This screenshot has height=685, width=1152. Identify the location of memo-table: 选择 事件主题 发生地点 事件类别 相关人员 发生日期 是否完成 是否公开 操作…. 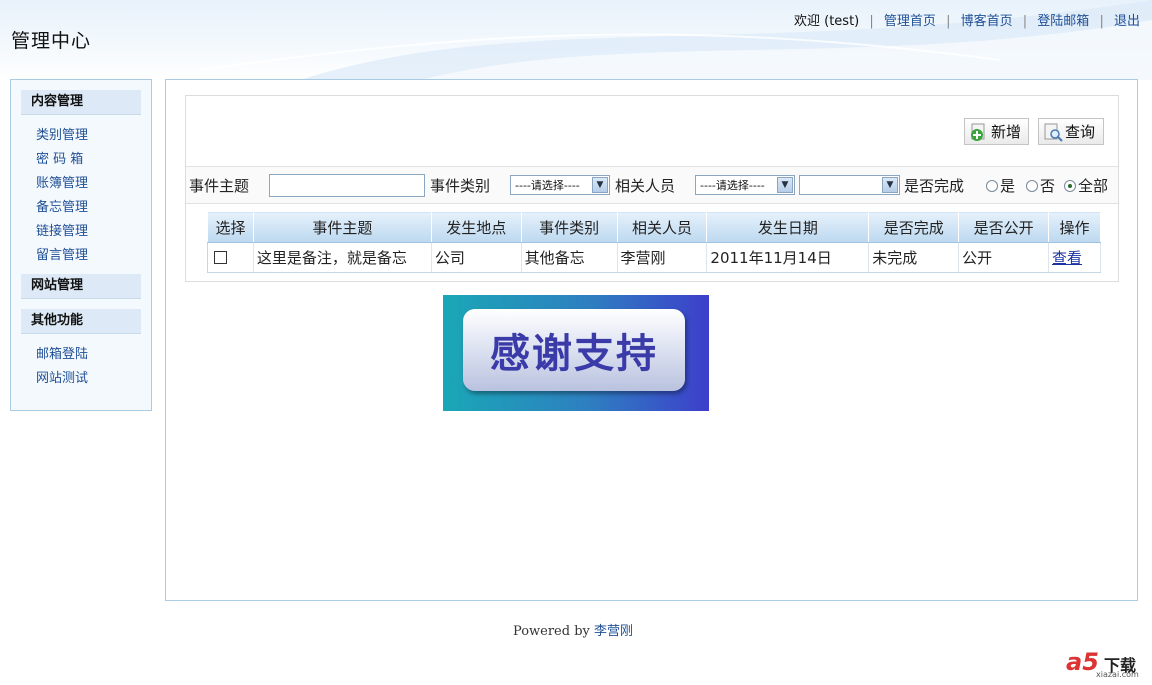
(654, 242).